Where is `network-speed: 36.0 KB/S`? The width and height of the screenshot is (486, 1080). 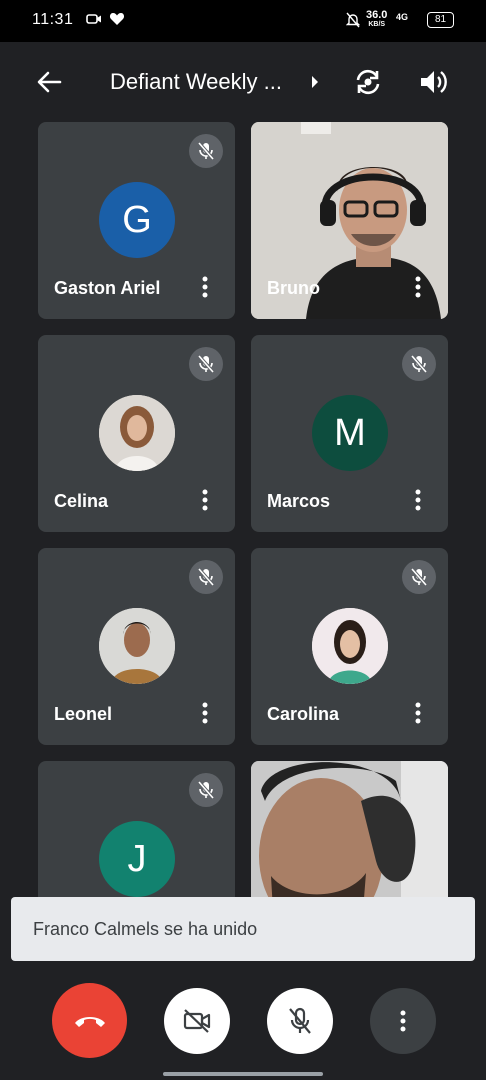
network-speed: 36.0 KB/S is located at coordinates (376, 19).